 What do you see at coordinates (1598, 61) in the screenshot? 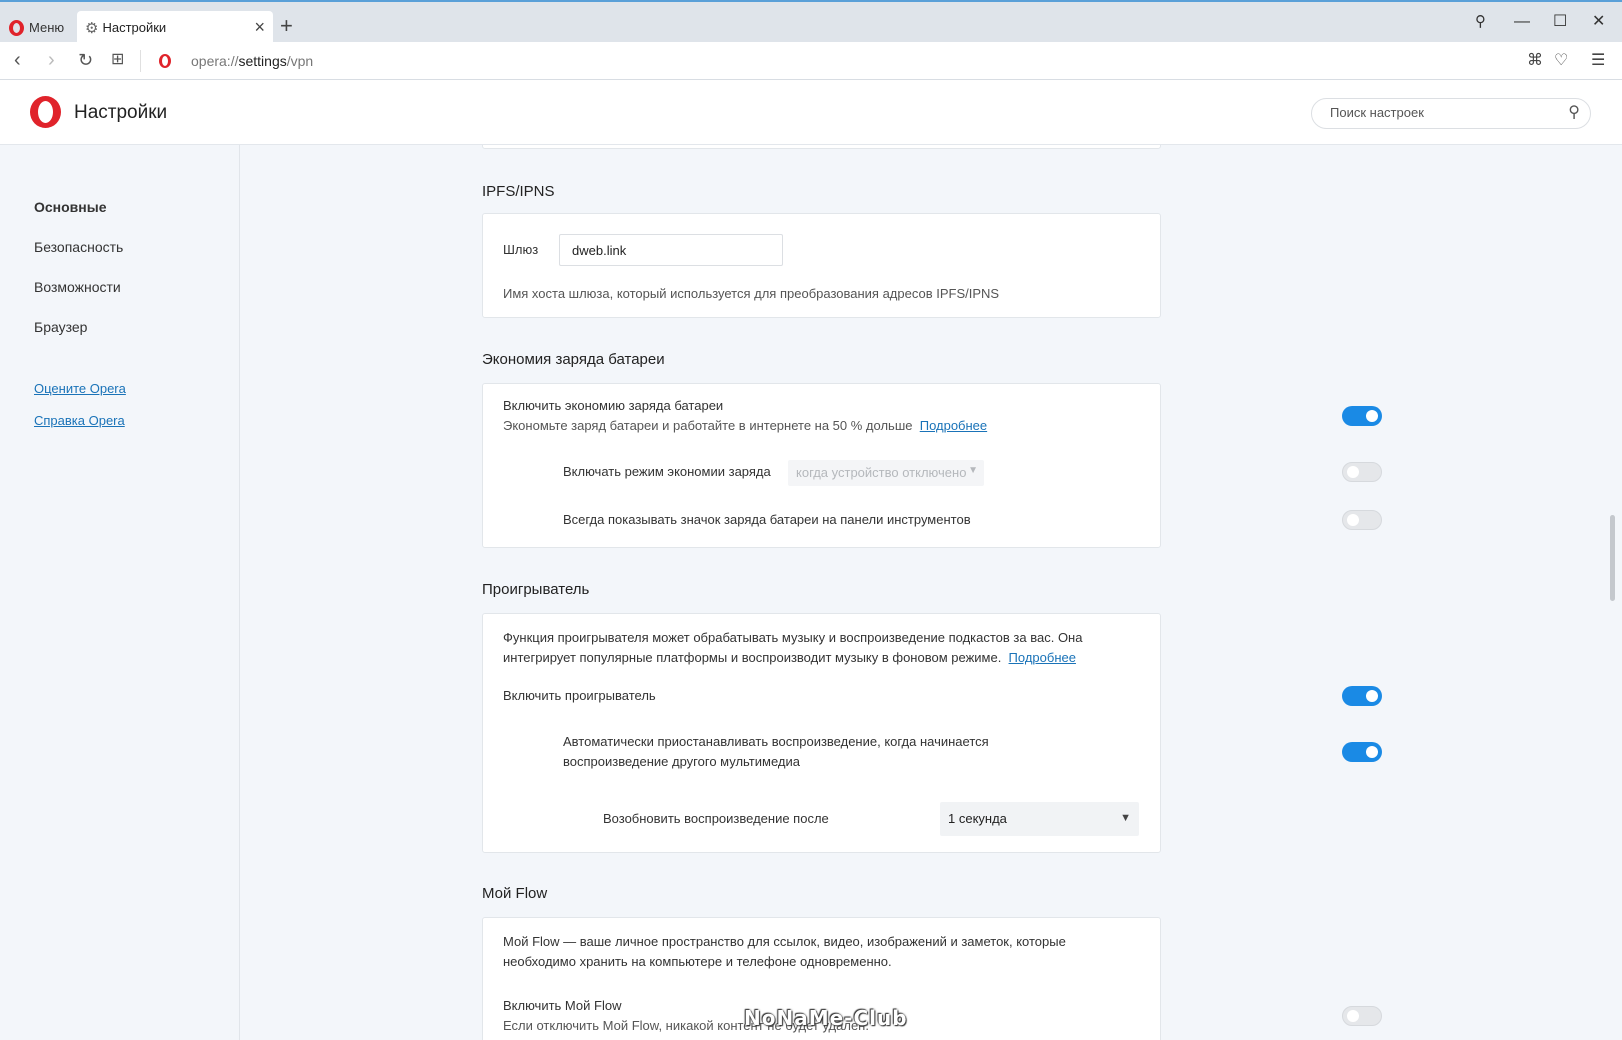
I see `easy-setup-menu-icon: ☰` at bounding box center [1598, 61].